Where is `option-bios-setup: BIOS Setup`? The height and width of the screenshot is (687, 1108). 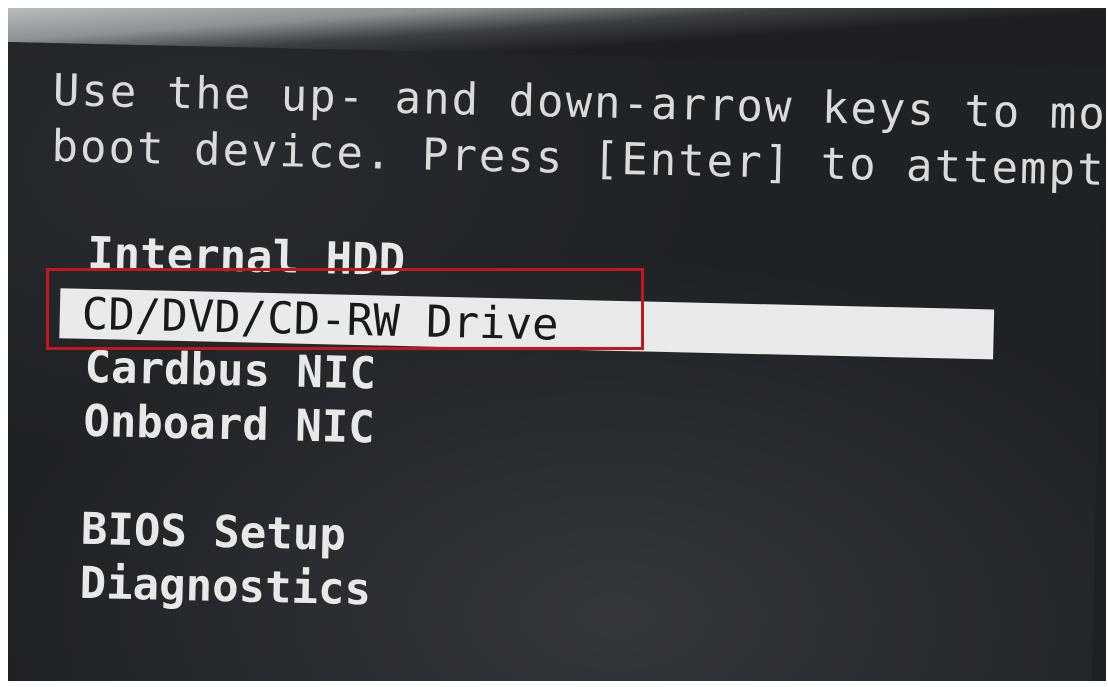
option-bios-setup: BIOS Setup is located at coordinates (213, 533).